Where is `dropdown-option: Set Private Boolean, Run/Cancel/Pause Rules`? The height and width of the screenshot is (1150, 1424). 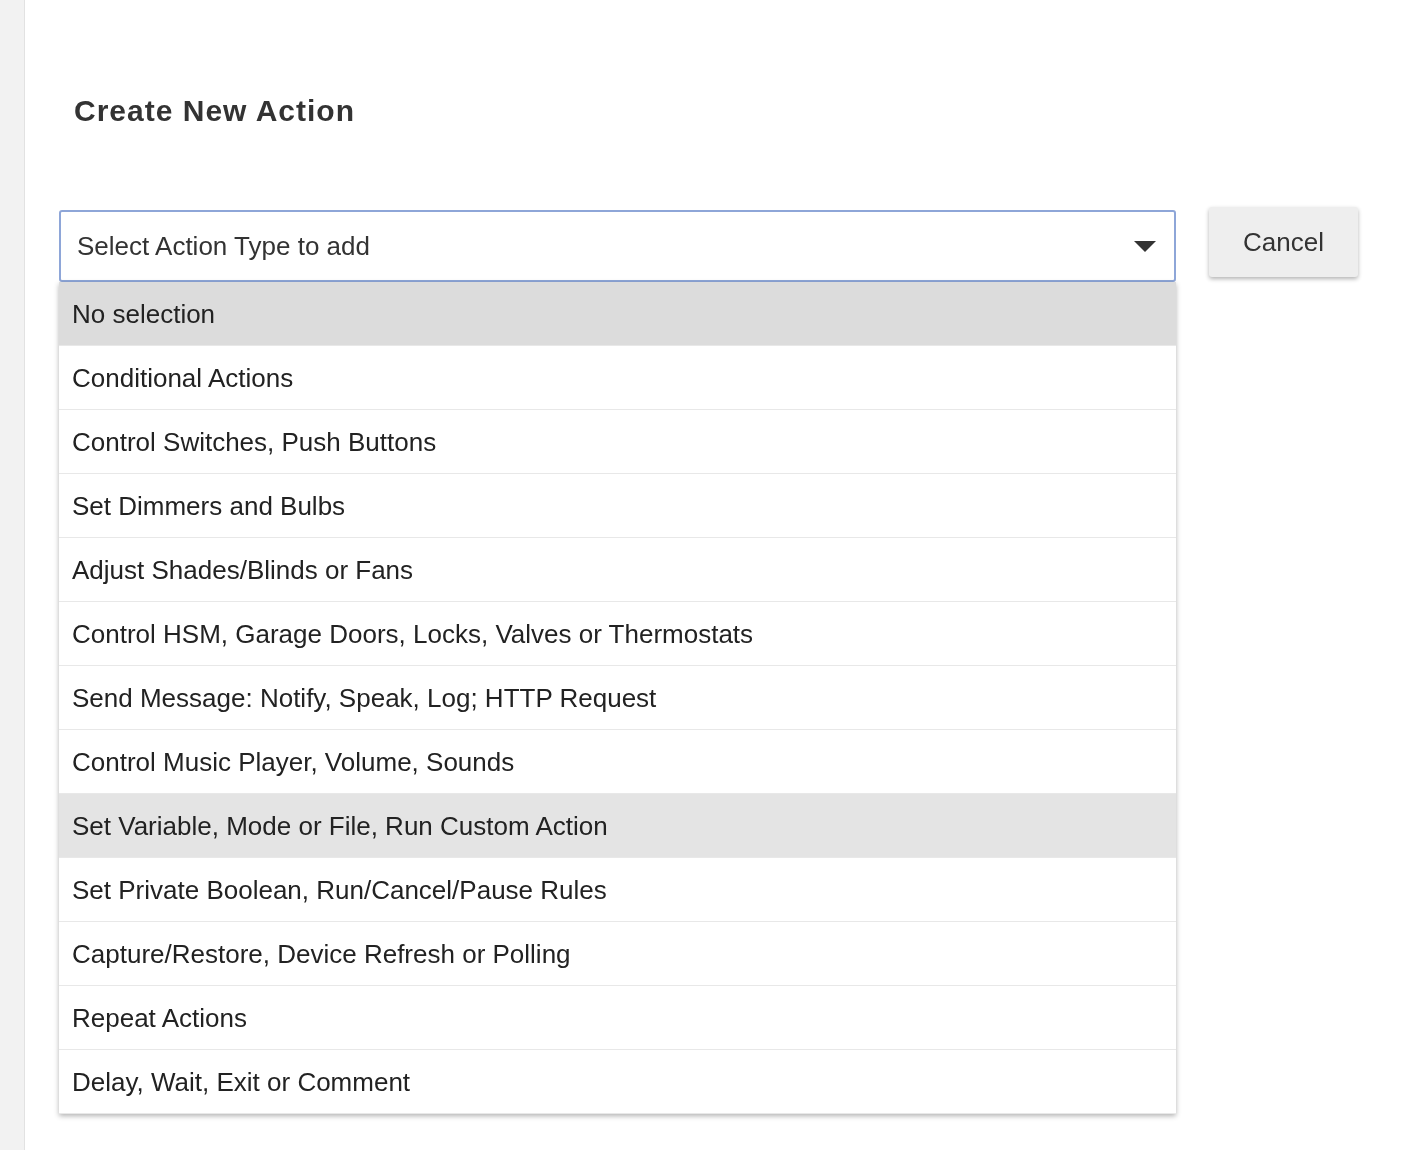 dropdown-option: Set Private Boolean, Run/Cancel/Pause Rules is located at coordinates (617, 890).